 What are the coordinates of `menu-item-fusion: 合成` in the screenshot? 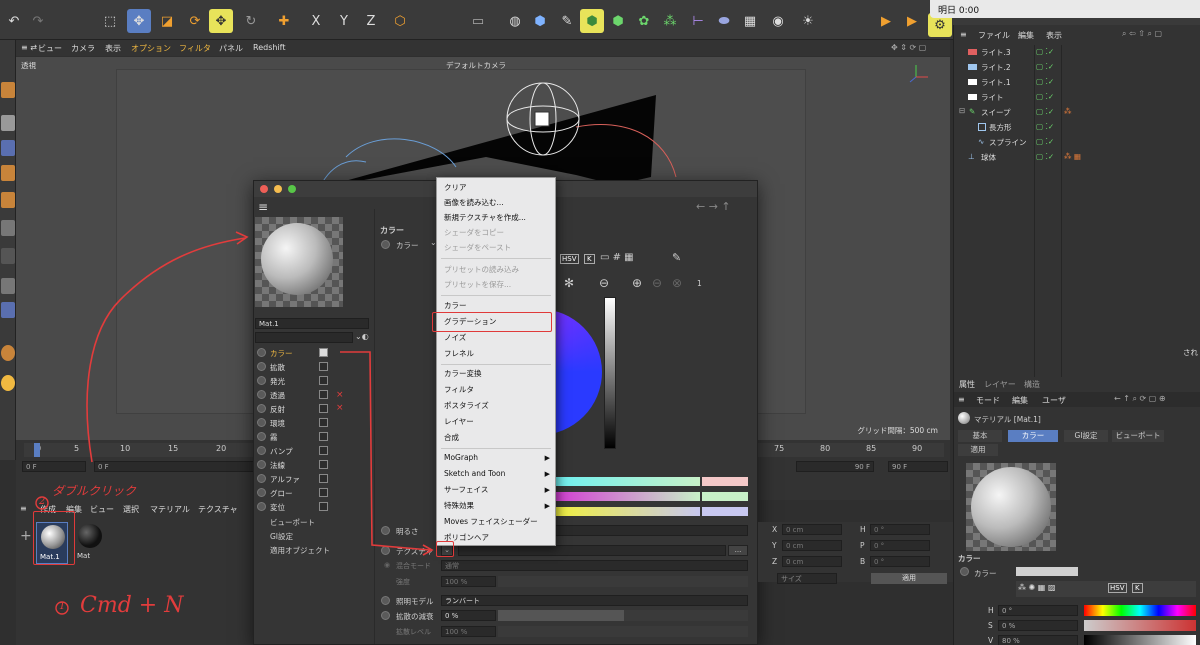 It's located at (496, 438).